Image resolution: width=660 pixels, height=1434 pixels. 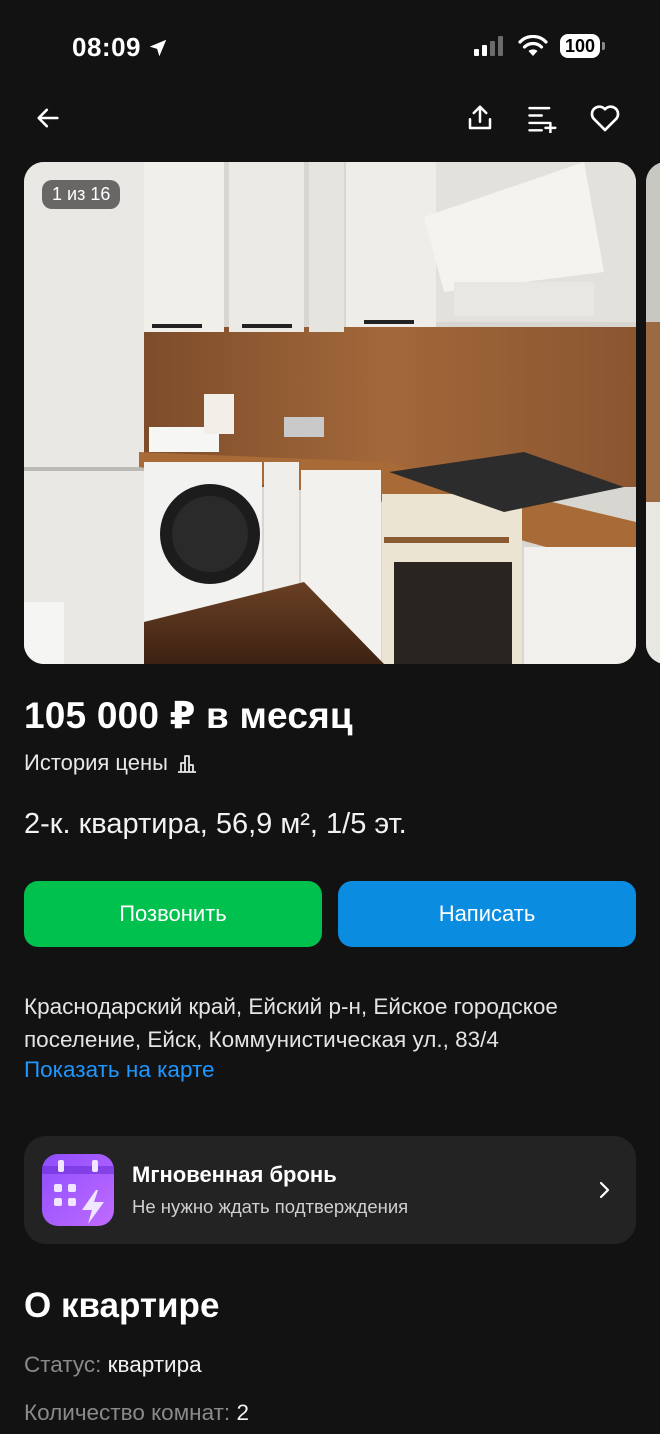 I want to click on favorite-button, so click(x=605, y=118).